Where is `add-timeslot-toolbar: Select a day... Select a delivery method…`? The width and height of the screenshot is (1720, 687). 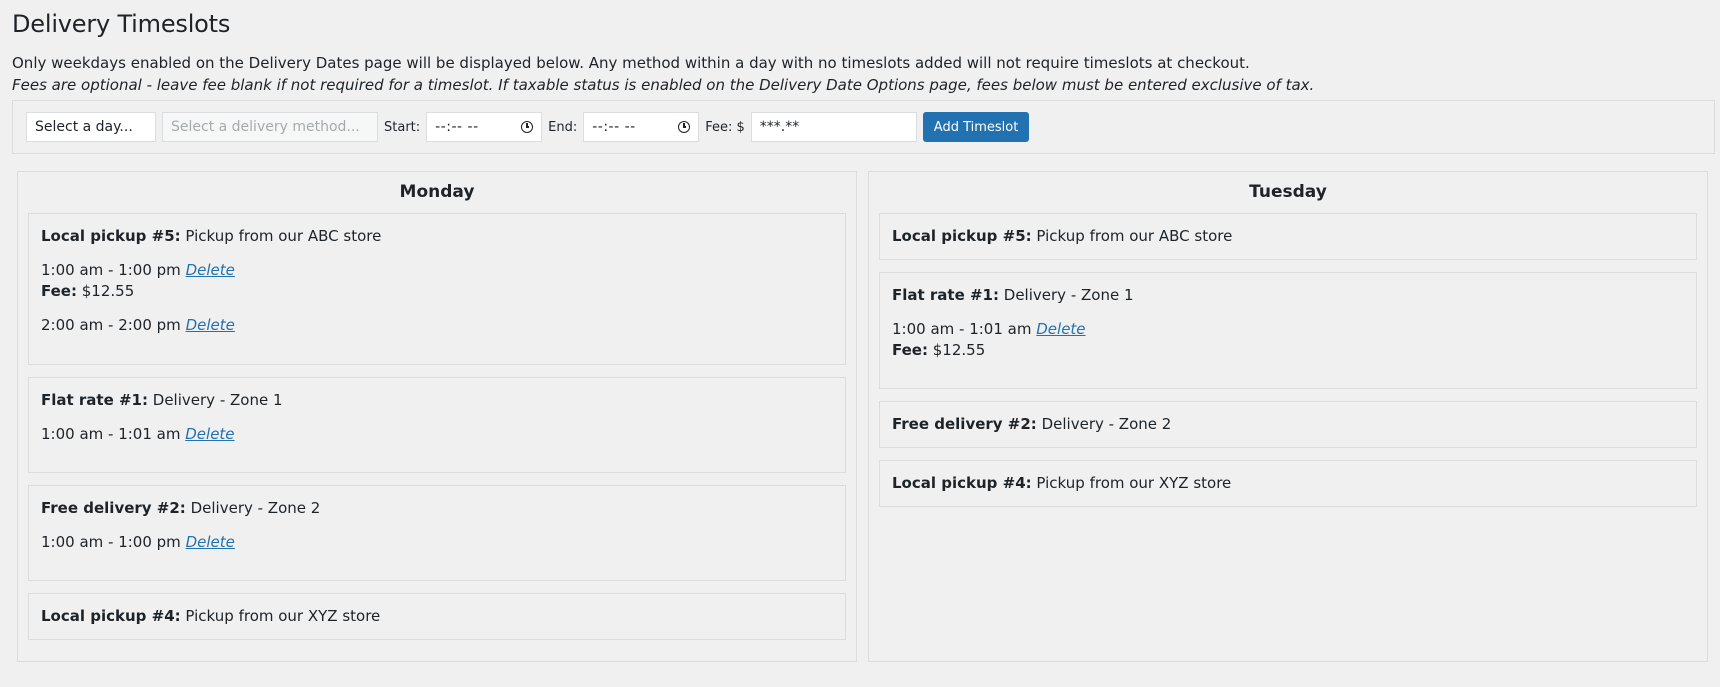 add-timeslot-toolbar: Select a day... Select a delivery method… is located at coordinates (863, 127).